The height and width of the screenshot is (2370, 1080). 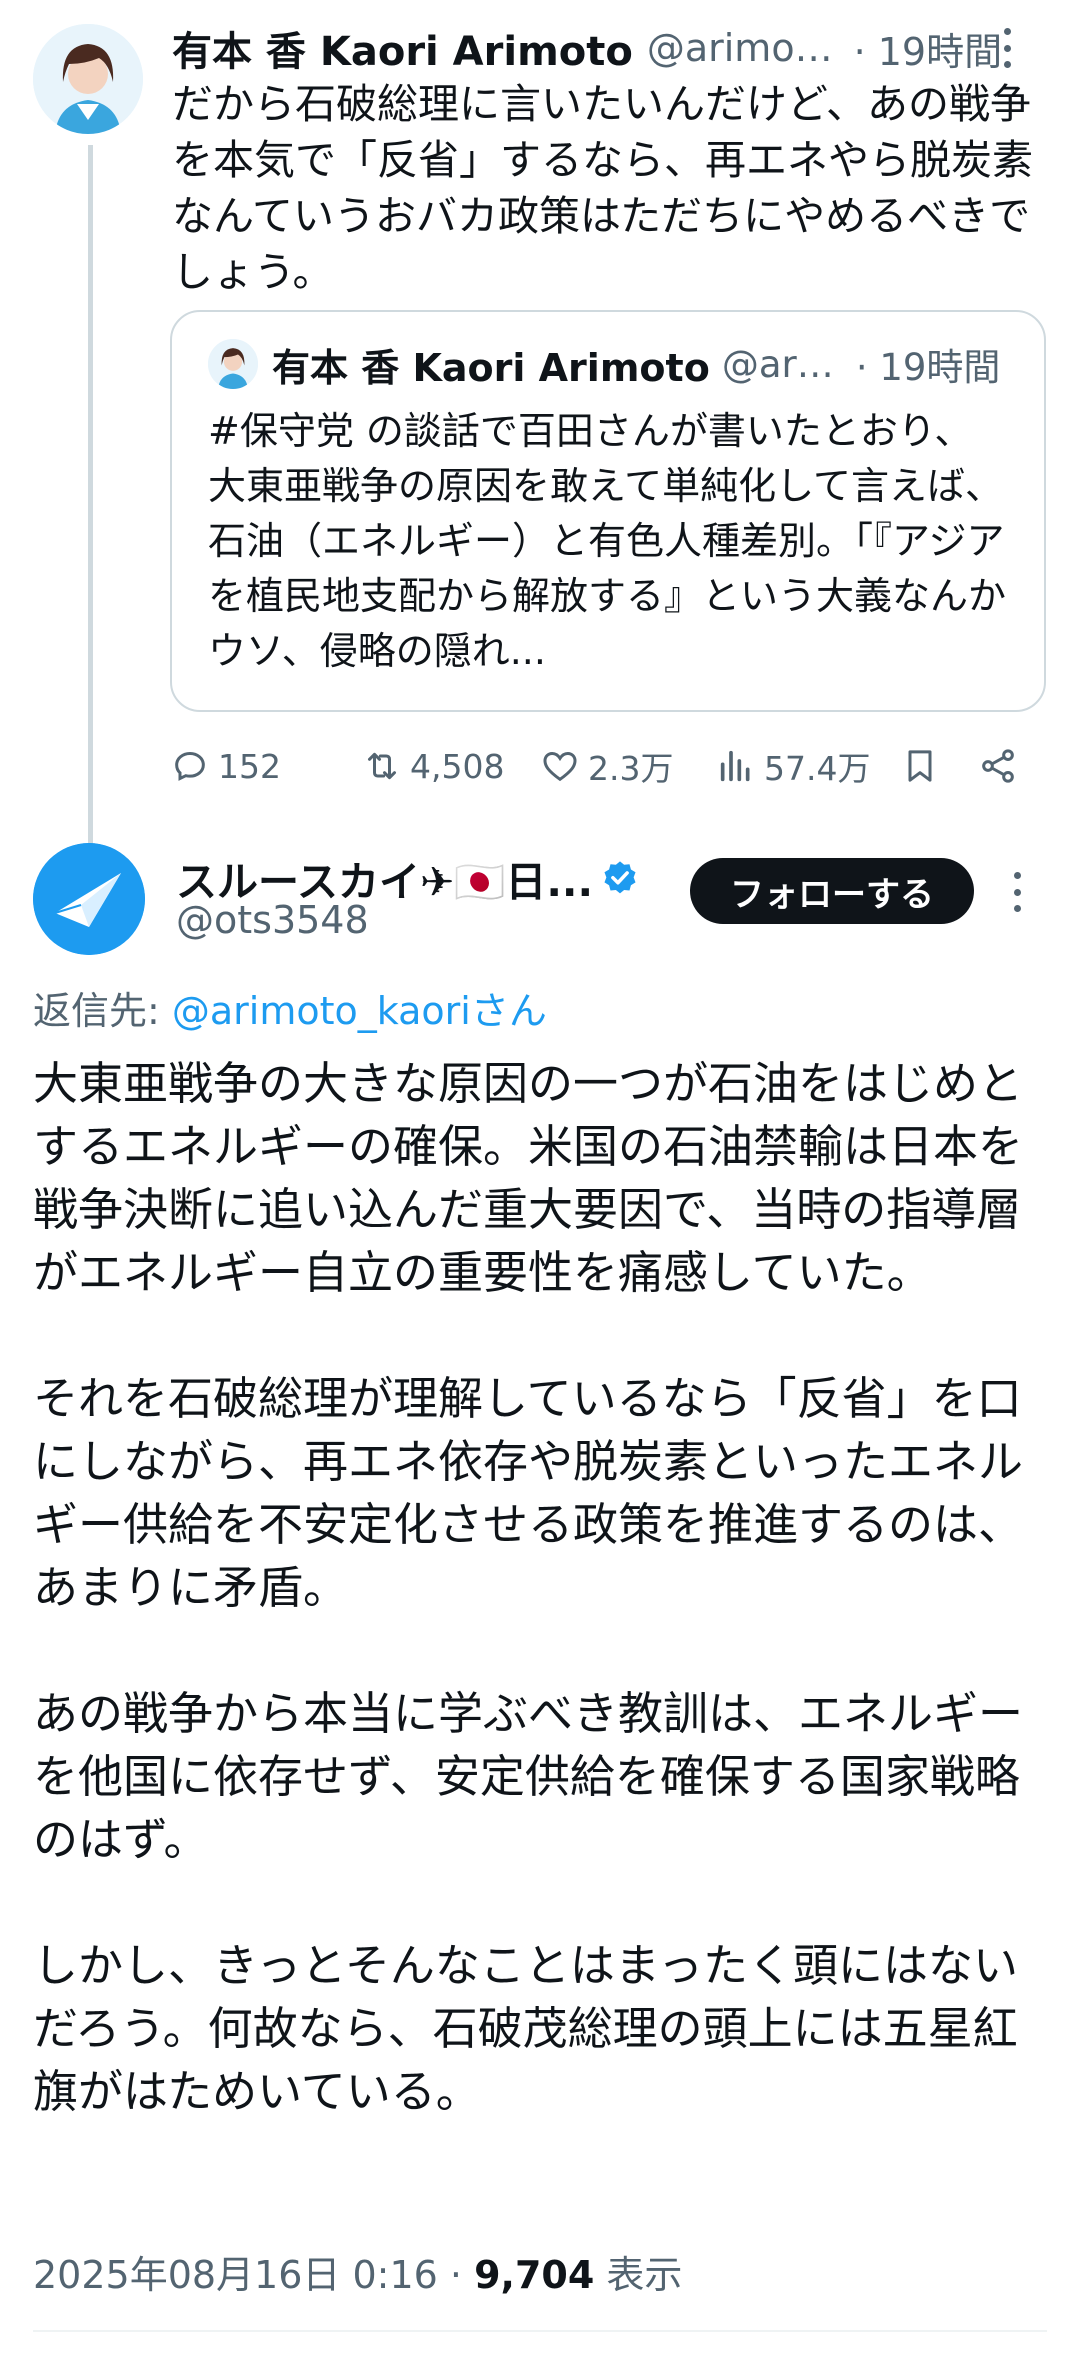 I want to click on quote-time: · 19時間, so click(x=928, y=367).